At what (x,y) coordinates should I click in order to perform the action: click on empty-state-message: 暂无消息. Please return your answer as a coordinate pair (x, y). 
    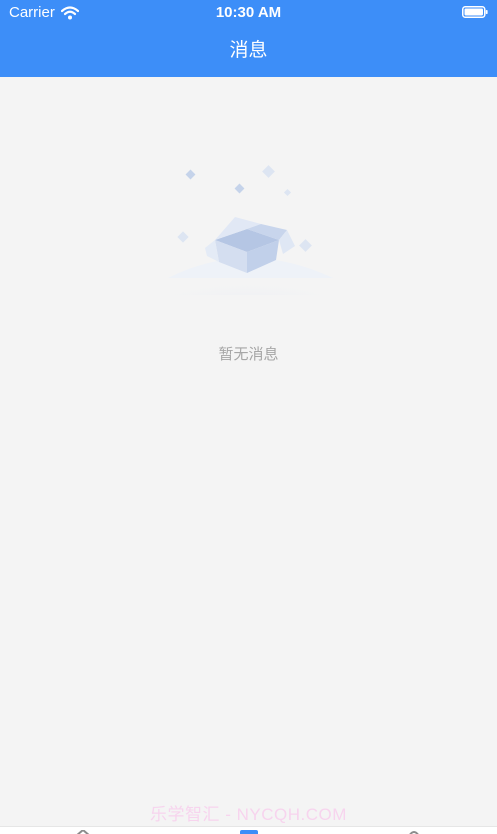
    Looking at the image, I should click on (248, 354).